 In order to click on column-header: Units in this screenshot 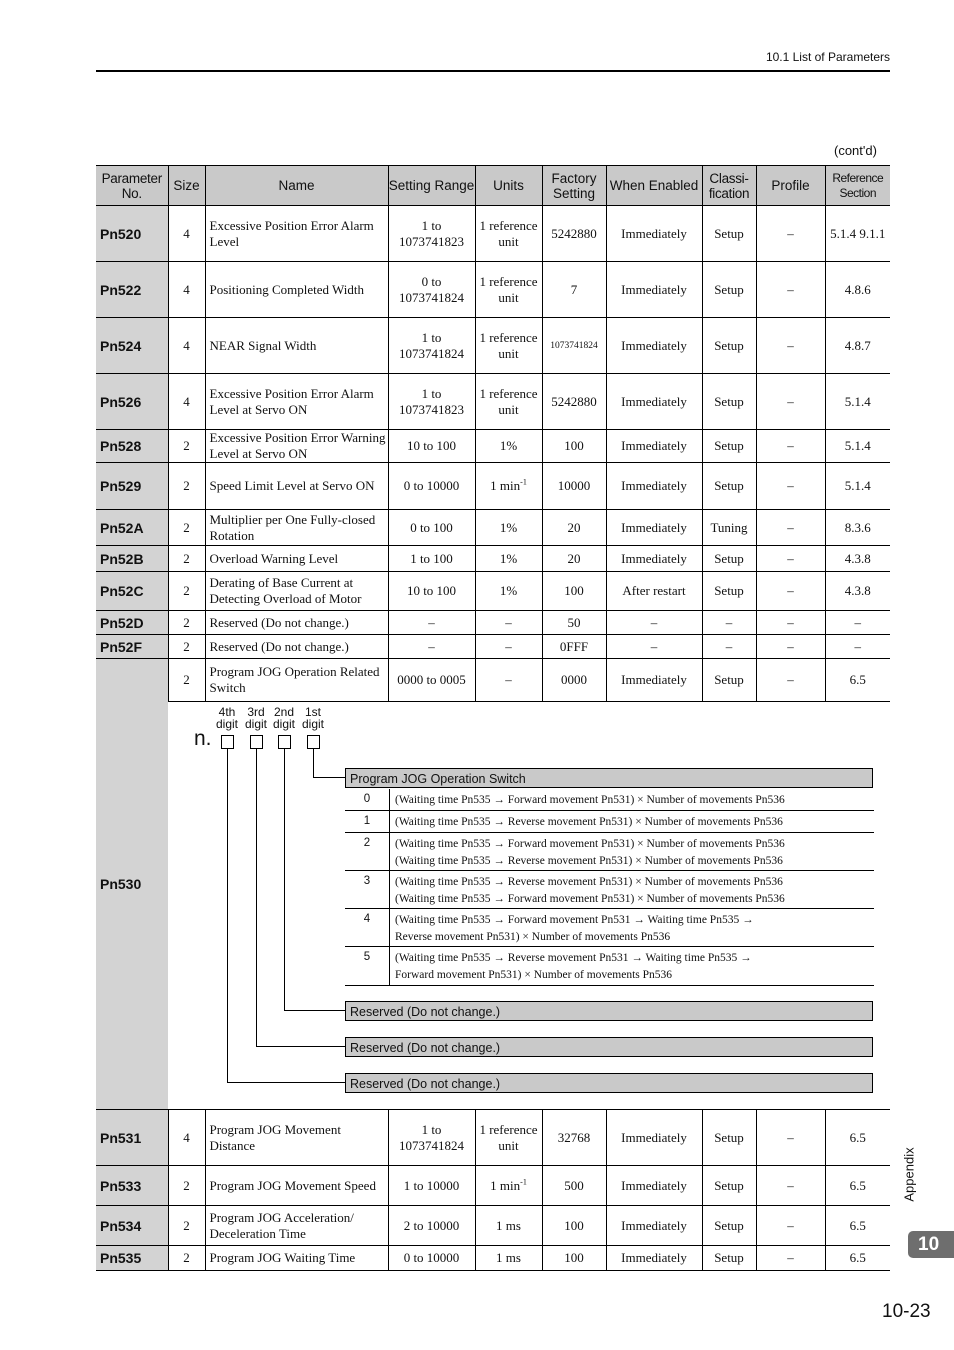, I will do `click(508, 185)`.